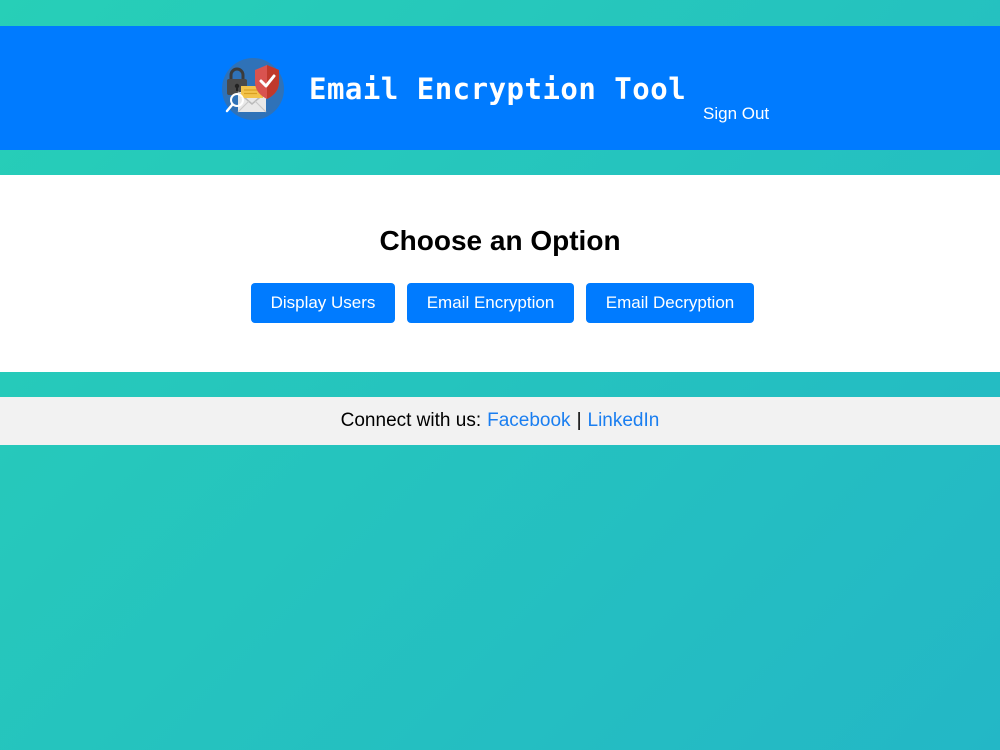  Describe the element at coordinates (670, 303) in the screenshot. I see `email-decryption-button: Email Decryption` at that location.